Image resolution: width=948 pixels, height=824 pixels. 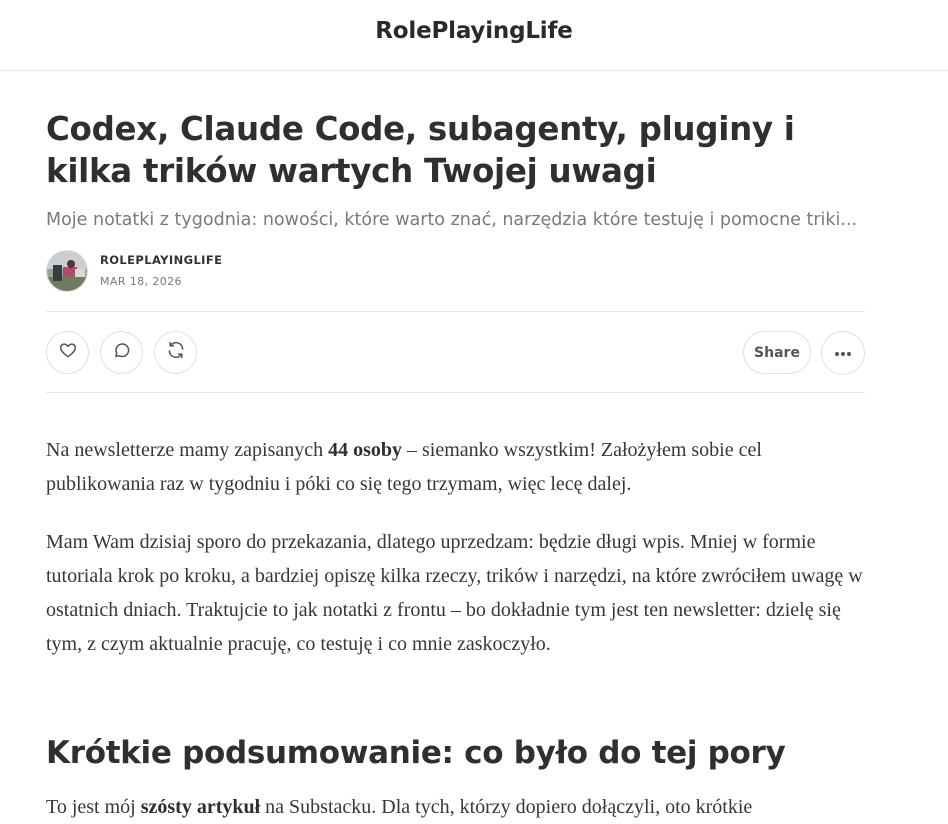 I want to click on like-button, so click(x=67, y=352).